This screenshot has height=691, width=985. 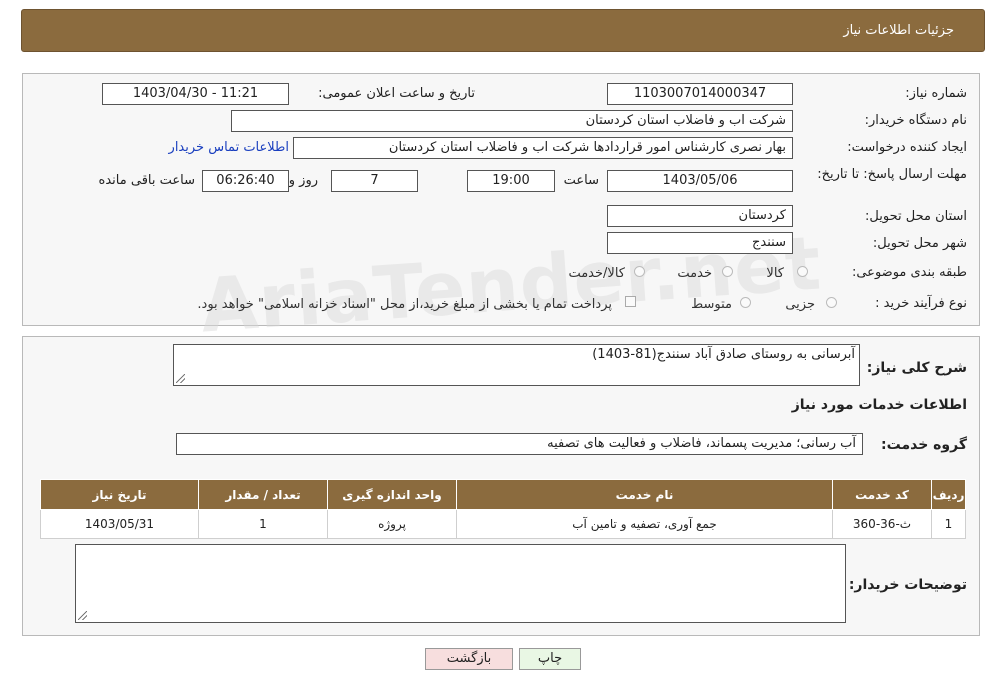 What do you see at coordinates (919, 243) in the screenshot?
I see `city-label: شهر محل تحویل:` at bounding box center [919, 243].